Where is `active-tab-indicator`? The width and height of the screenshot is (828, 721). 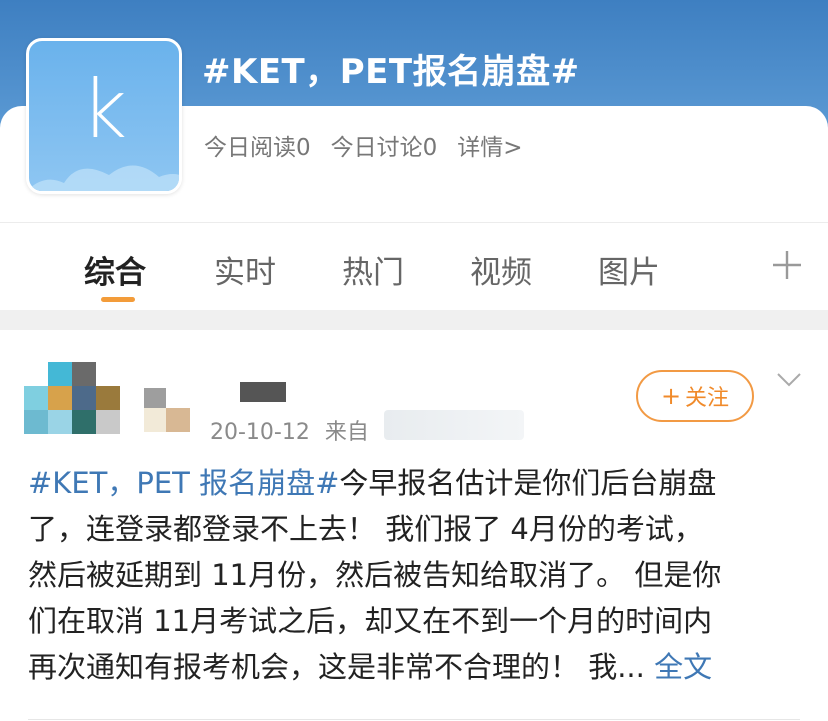
active-tab-indicator is located at coordinates (118, 299).